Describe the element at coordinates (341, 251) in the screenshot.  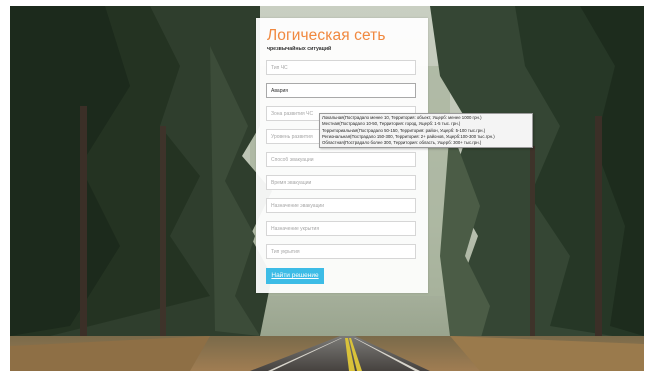
I see `shelter-type-input` at that location.